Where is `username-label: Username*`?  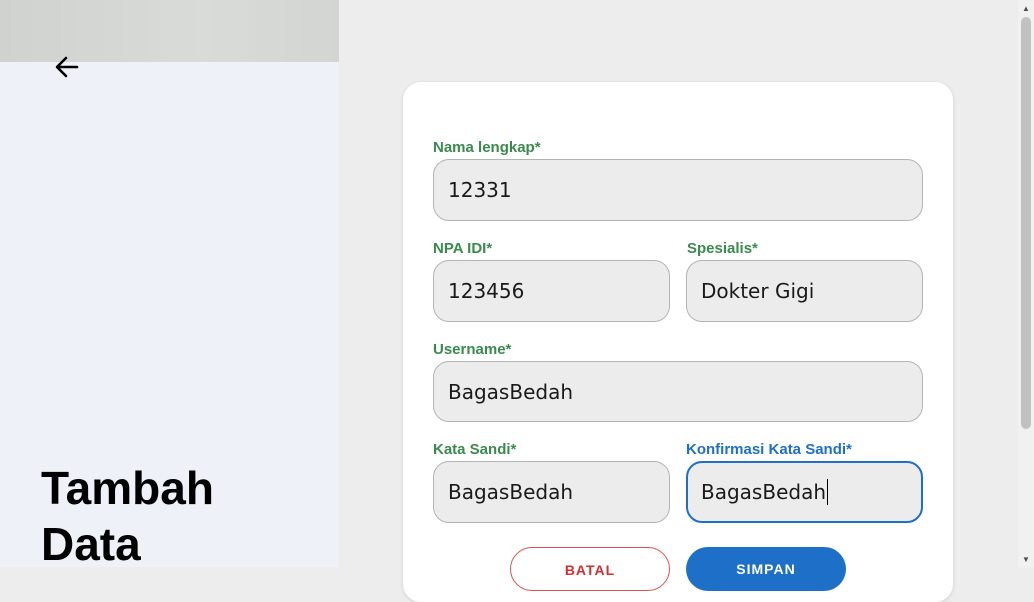
username-label: Username* is located at coordinates (472, 349).